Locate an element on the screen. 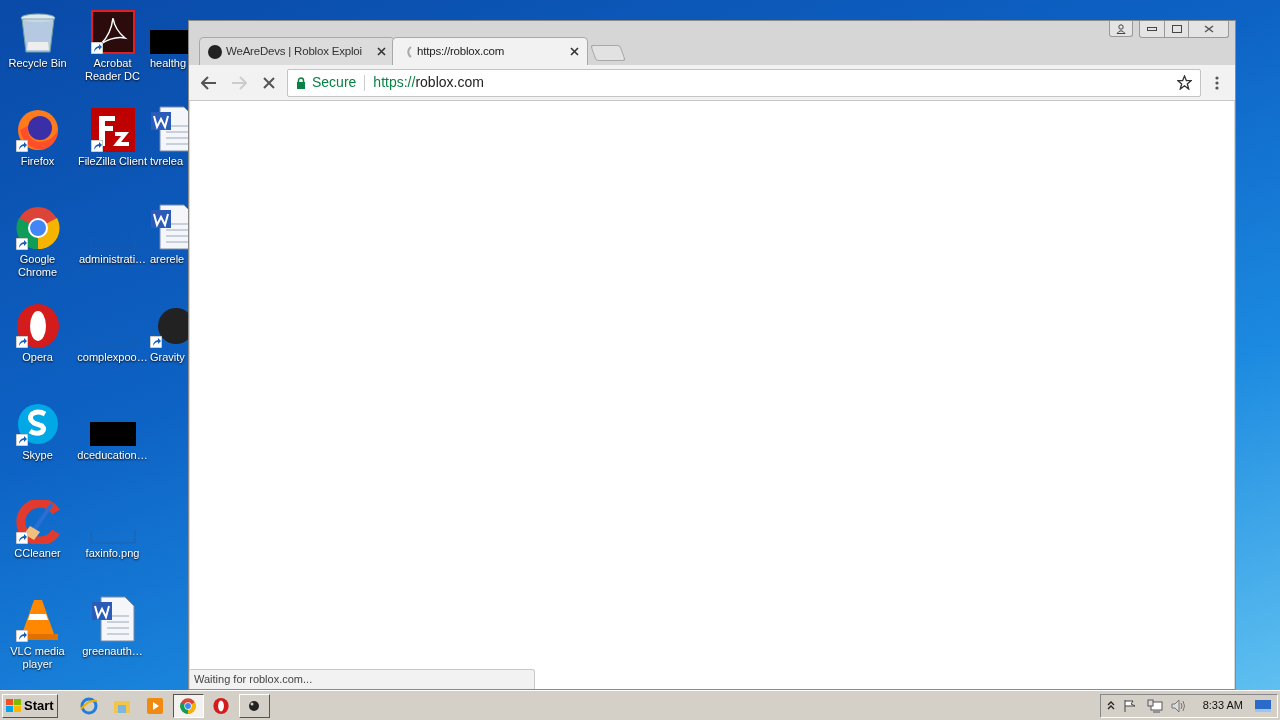 Image resolution: width=1280 pixels, height=720 pixels. desktop-icon-label: Firefox is located at coordinates (37, 161).